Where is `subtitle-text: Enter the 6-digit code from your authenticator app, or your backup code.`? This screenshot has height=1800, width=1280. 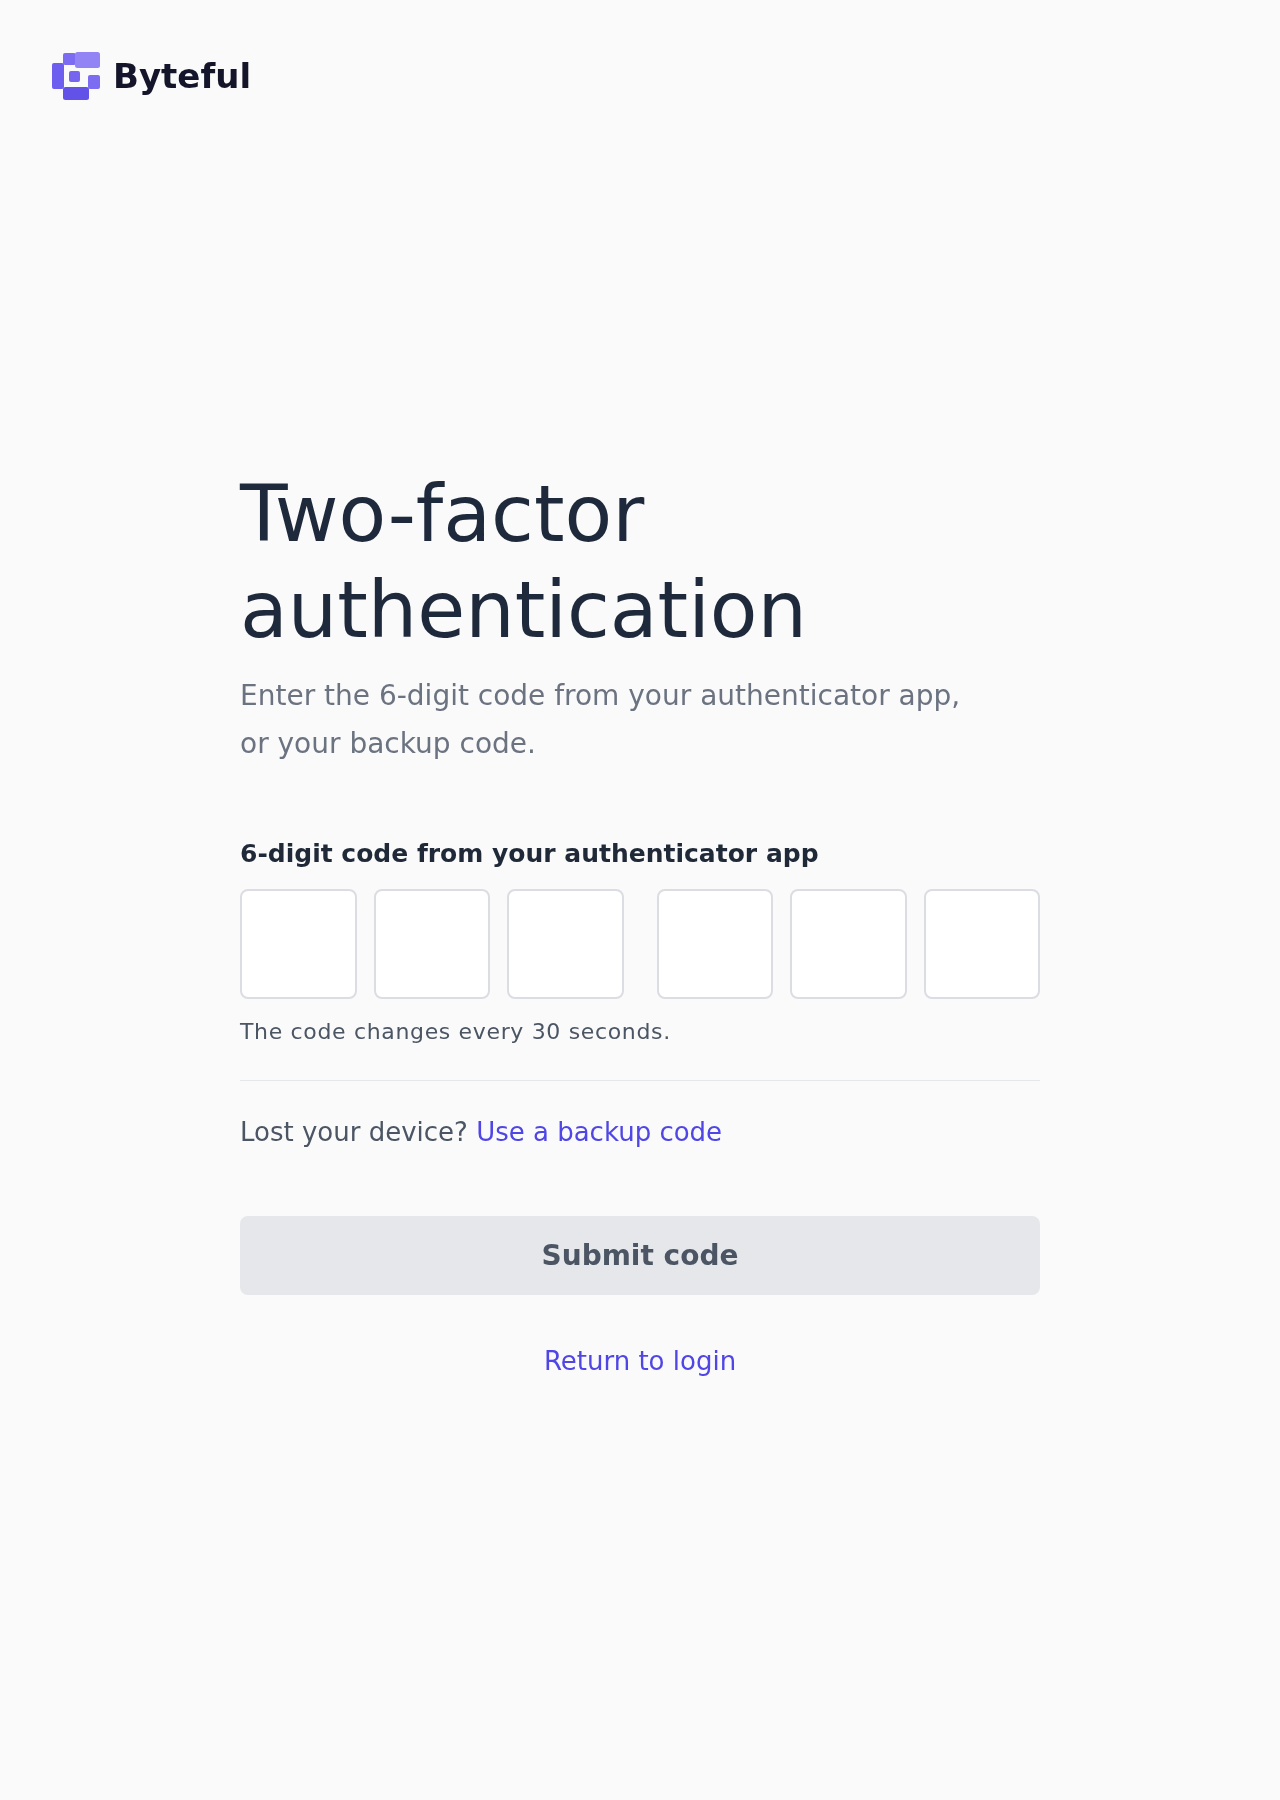 subtitle-text: Enter the 6-digit code from your authenticator app, or your backup code. is located at coordinates (601, 720).